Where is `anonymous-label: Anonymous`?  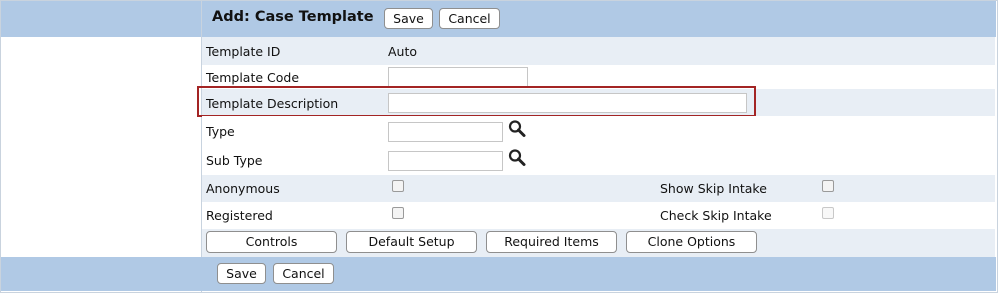 anonymous-label: Anonymous is located at coordinates (243, 188).